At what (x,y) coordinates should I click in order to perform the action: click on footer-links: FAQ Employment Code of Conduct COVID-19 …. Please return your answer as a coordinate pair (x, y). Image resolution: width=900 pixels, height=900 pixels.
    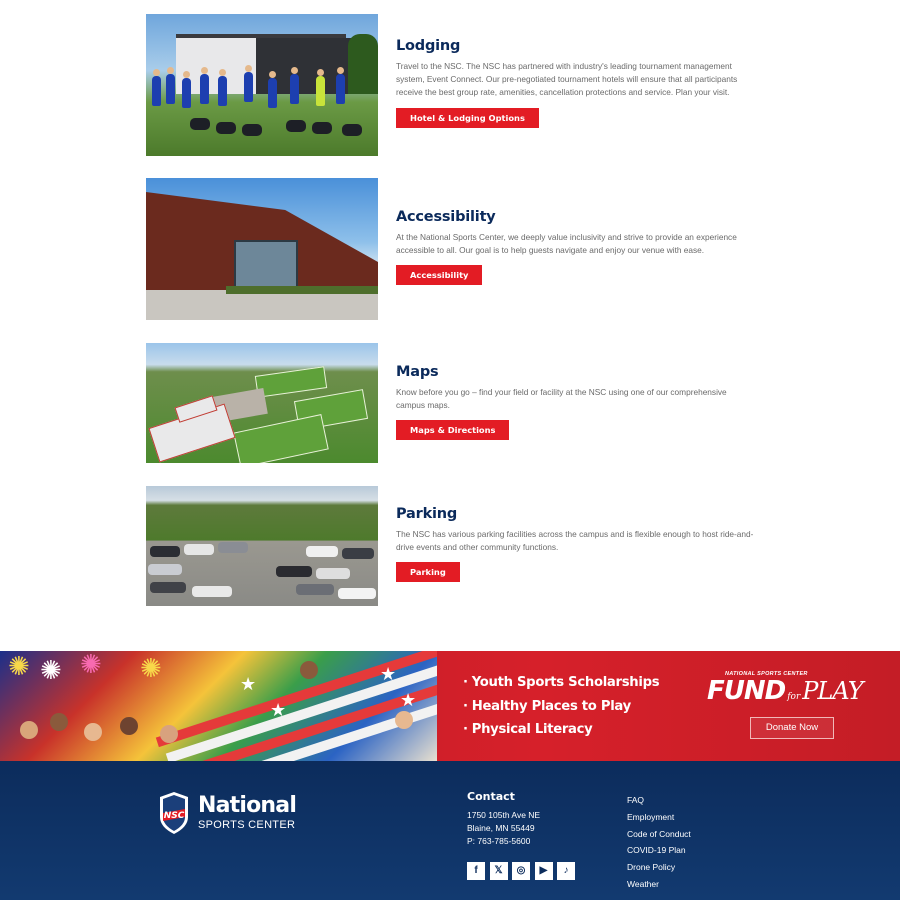
    Looking at the image, I should click on (659, 842).